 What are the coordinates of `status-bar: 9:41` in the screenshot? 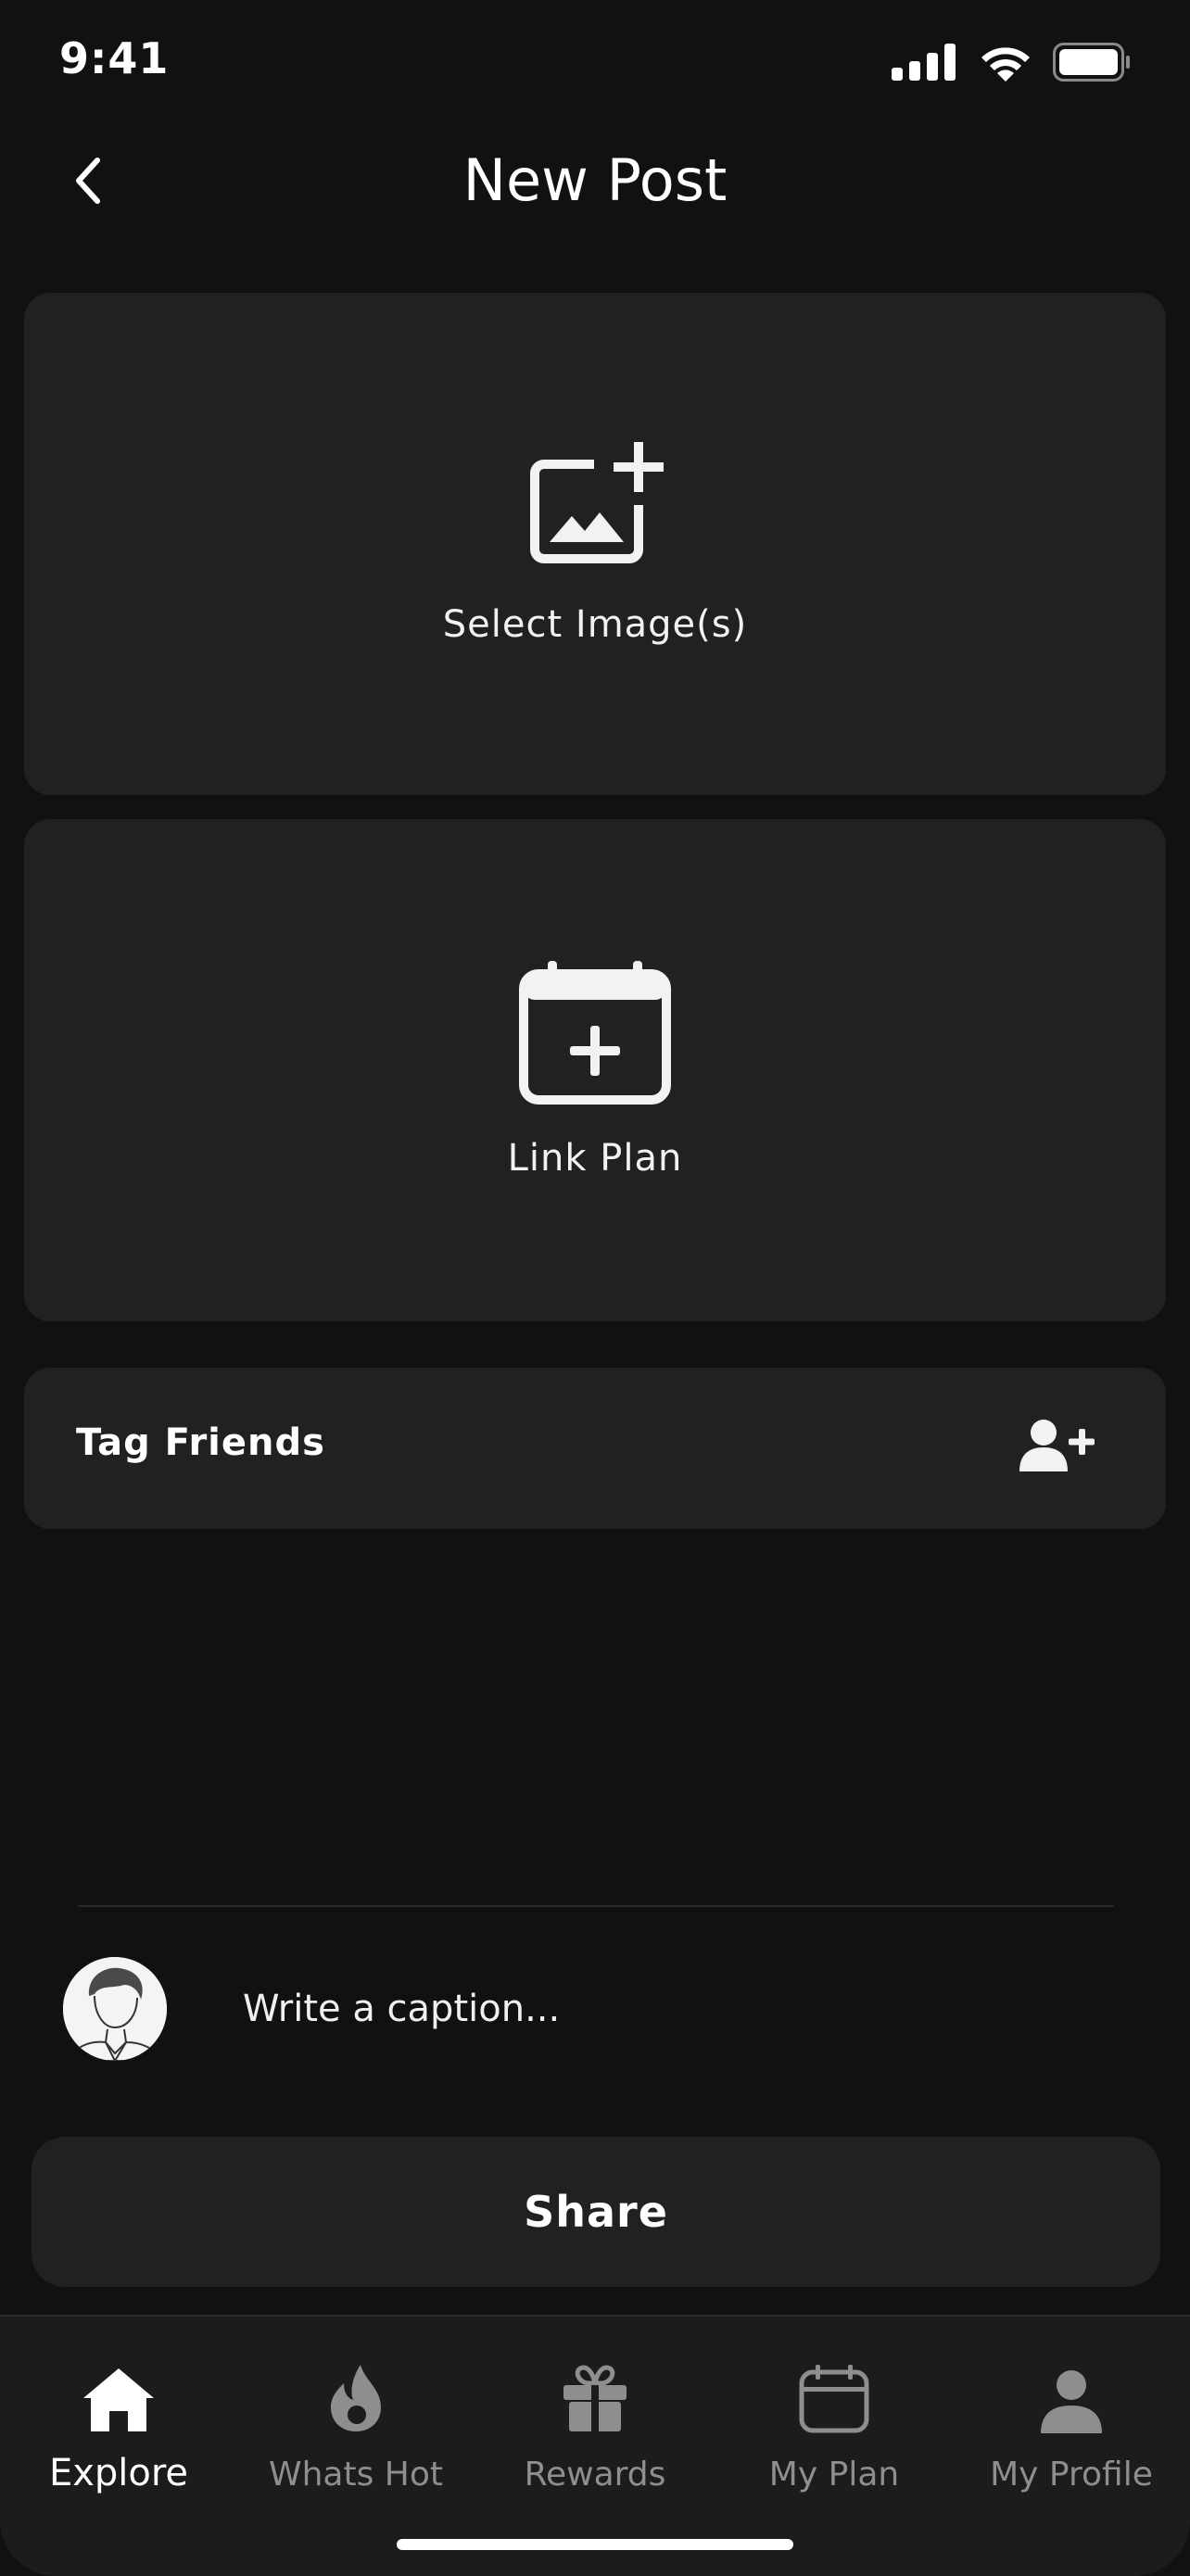 It's located at (595, 65).